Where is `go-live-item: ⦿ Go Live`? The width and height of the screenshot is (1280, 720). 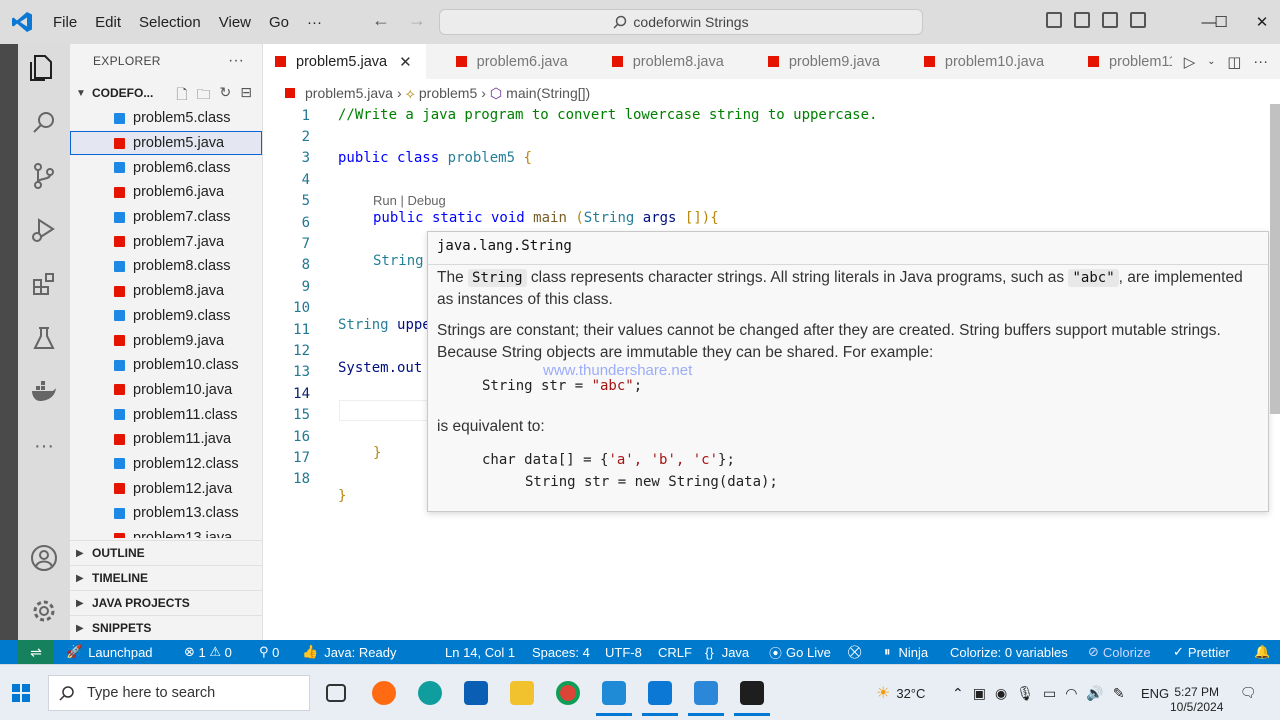
go-live-item: ⦿ Go Live is located at coordinates (800, 652).